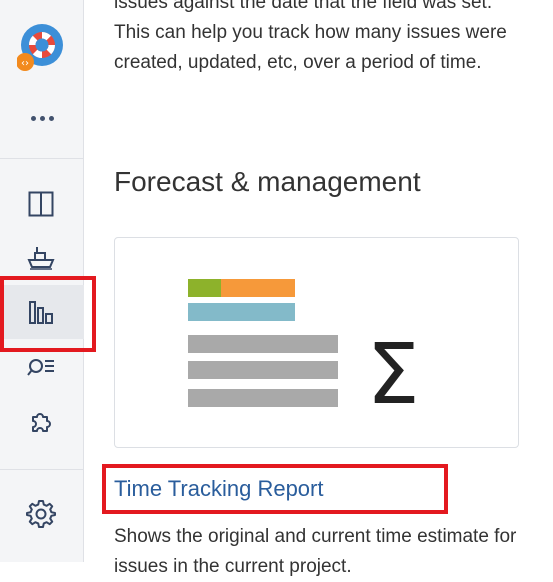 This screenshot has height=582, width=553. I want to click on board-icon, so click(41, 204).